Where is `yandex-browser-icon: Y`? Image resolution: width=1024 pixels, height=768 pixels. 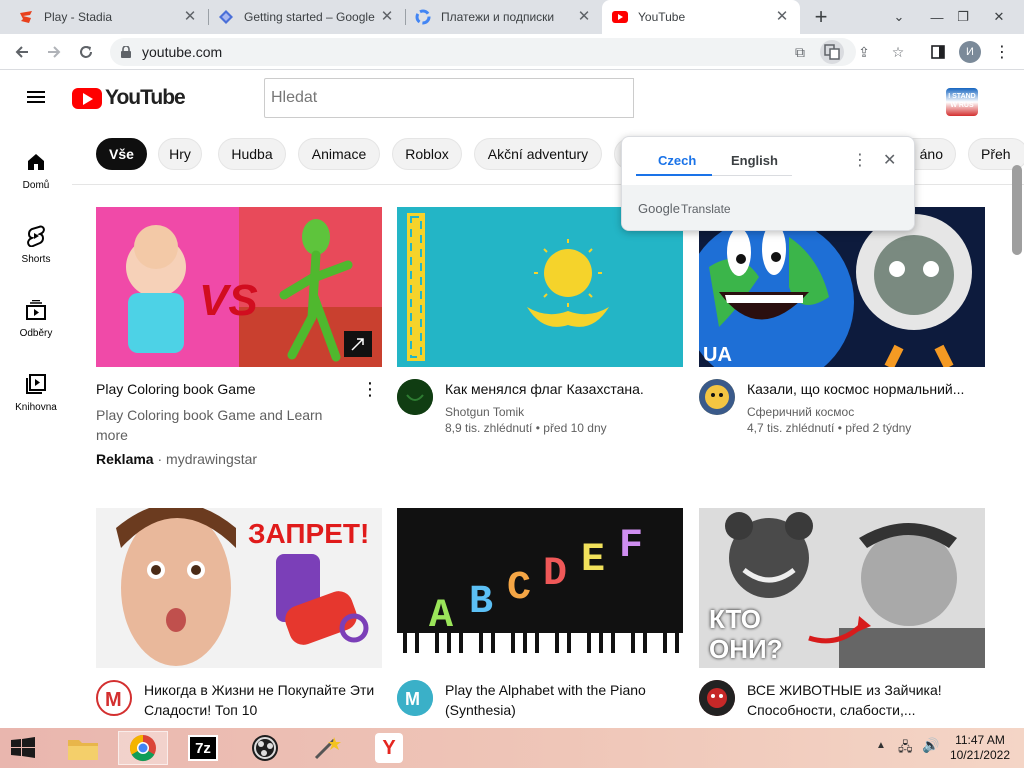 yandex-browser-icon: Y is located at coordinates (389, 748).